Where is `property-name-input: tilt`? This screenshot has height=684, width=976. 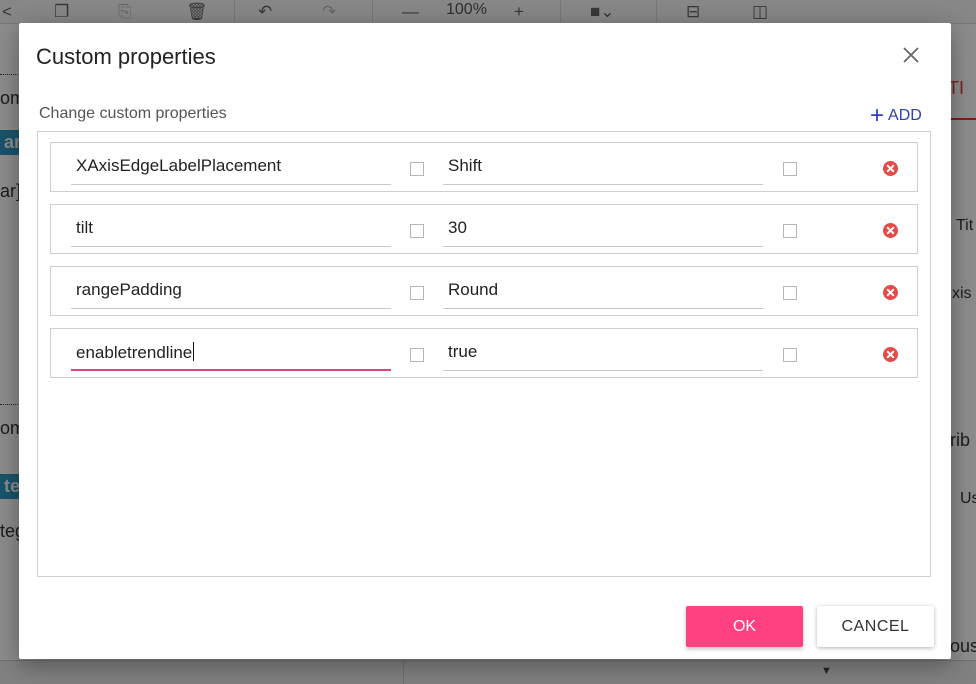
property-name-input: tilt is located at coordinates (231, 226).